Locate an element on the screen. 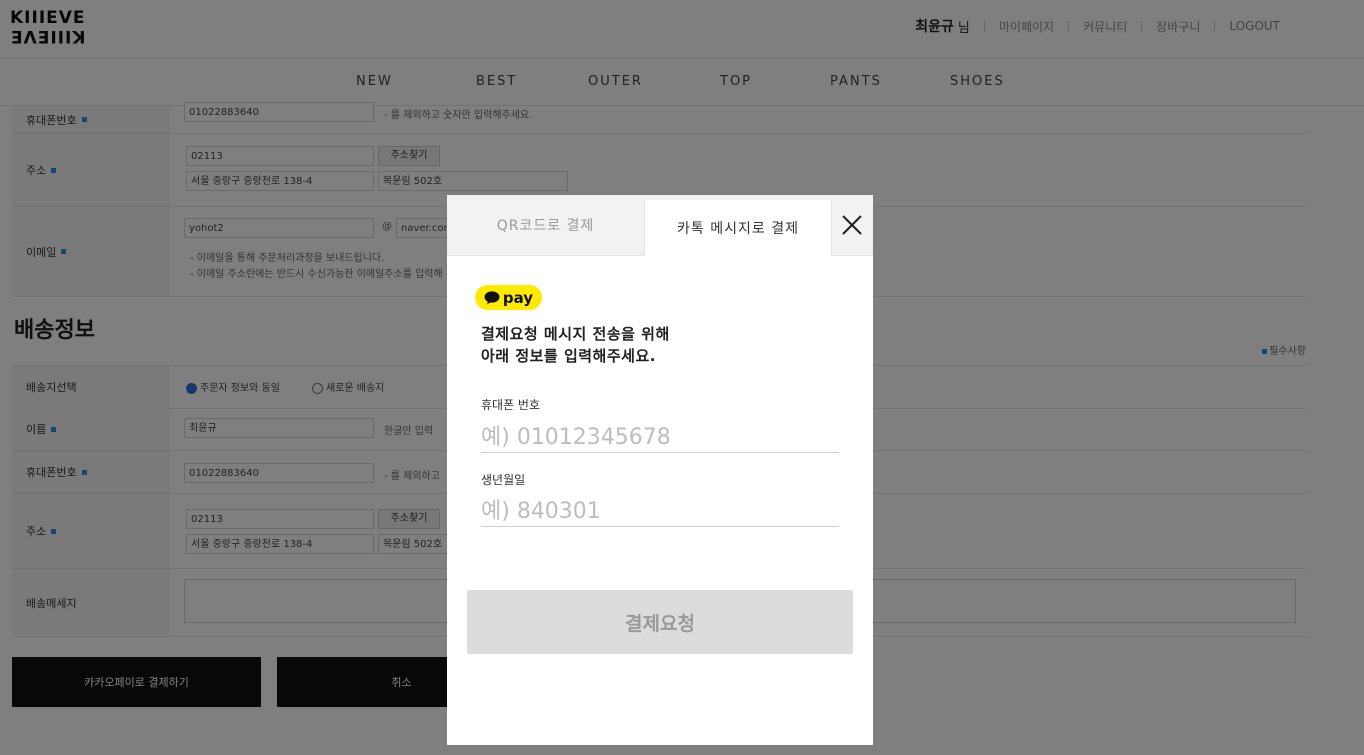 This screenshot has width=1364, height=755. chat-bubble-icon is located at coordinates (492, 297).